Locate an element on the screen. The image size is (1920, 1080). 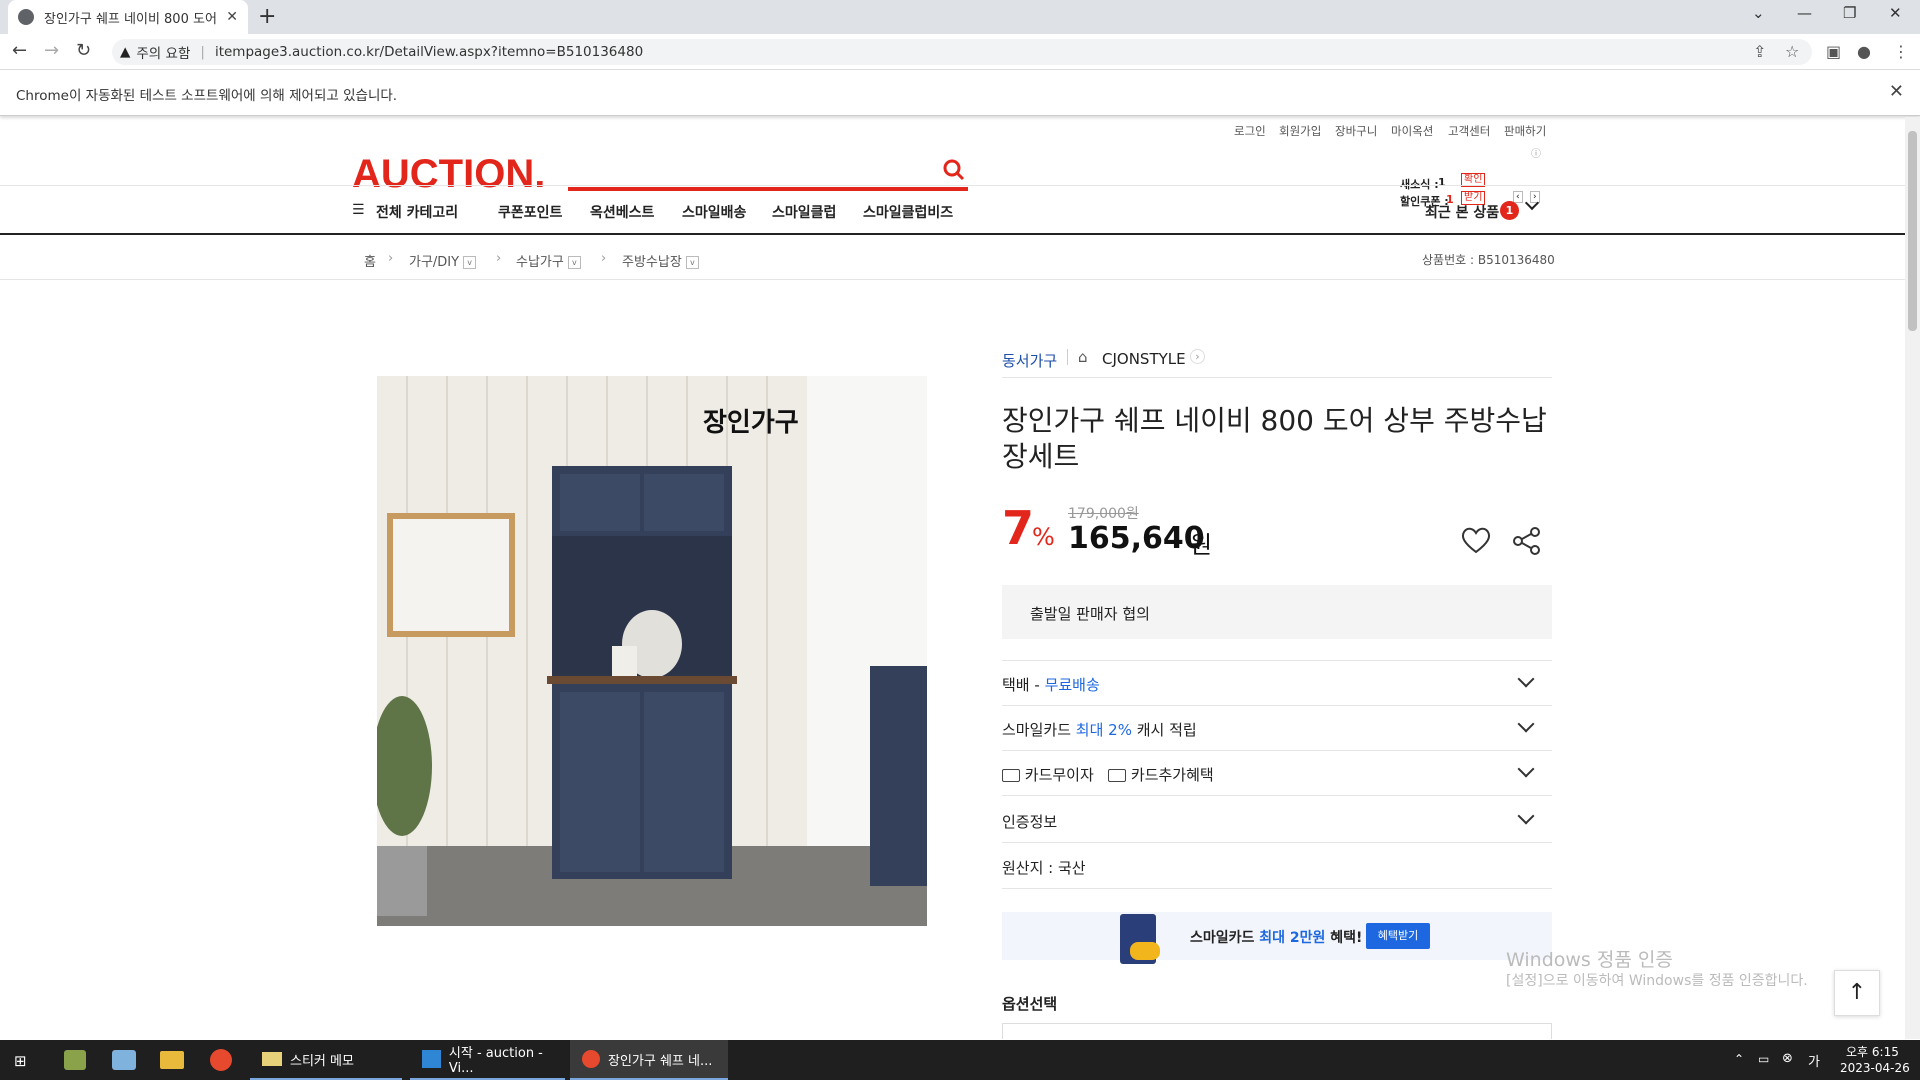
all-categories-link: 전체 카테고리 is located at coordinates (417, 212).